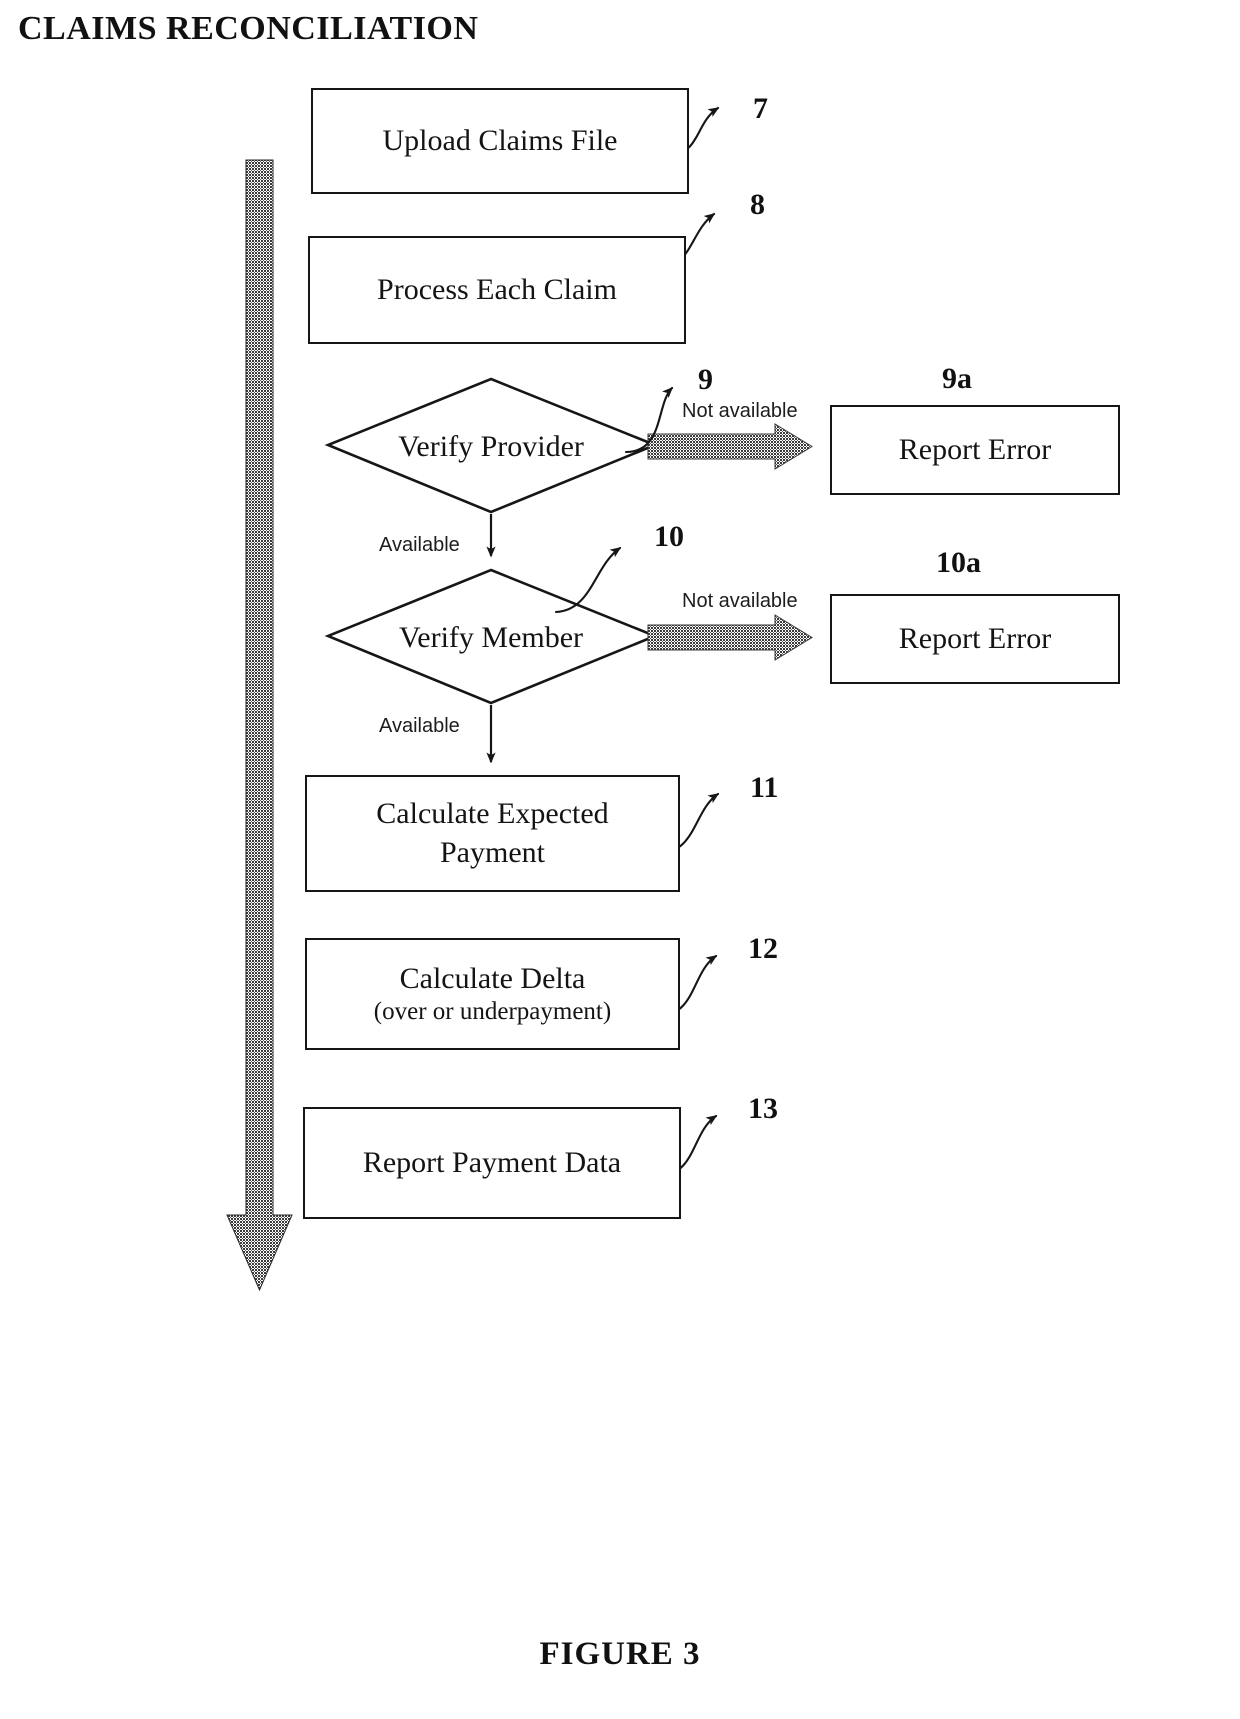 The width and height of the screenshot is (1240, 1719). What do you see at coordinates (730, 446) in the screenshot?
I see `branch-arrow-provider-error` at bounding box center [730, 446].